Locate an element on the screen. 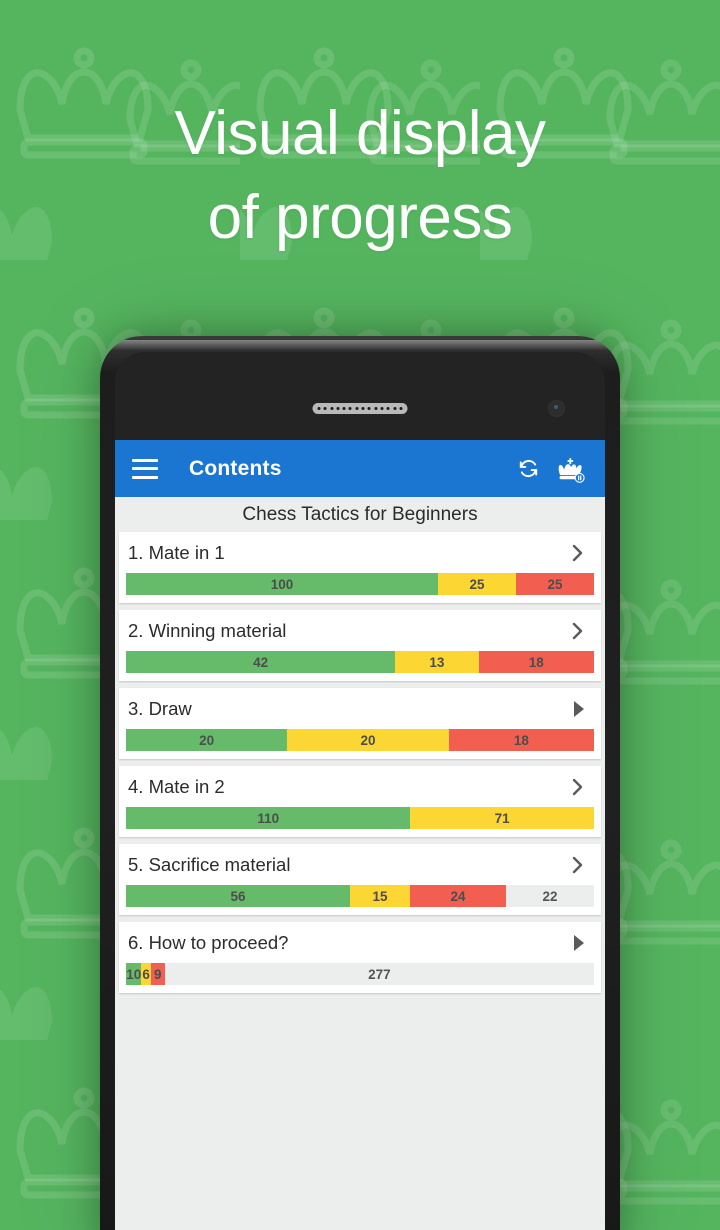 Image resolution: width=720 pixels, height=1230 pixels. progress-segment-partial: 25 is located at coordinates (476, 584).